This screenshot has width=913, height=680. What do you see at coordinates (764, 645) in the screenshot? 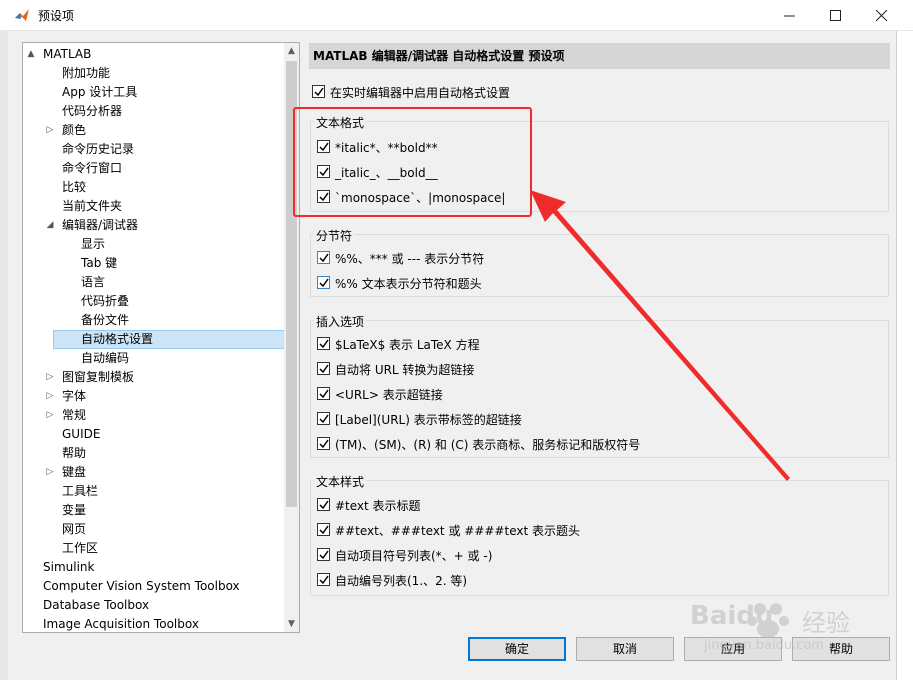
I see `watermark-url: jingyan.baidu.com` at bounding box center [764, 645].